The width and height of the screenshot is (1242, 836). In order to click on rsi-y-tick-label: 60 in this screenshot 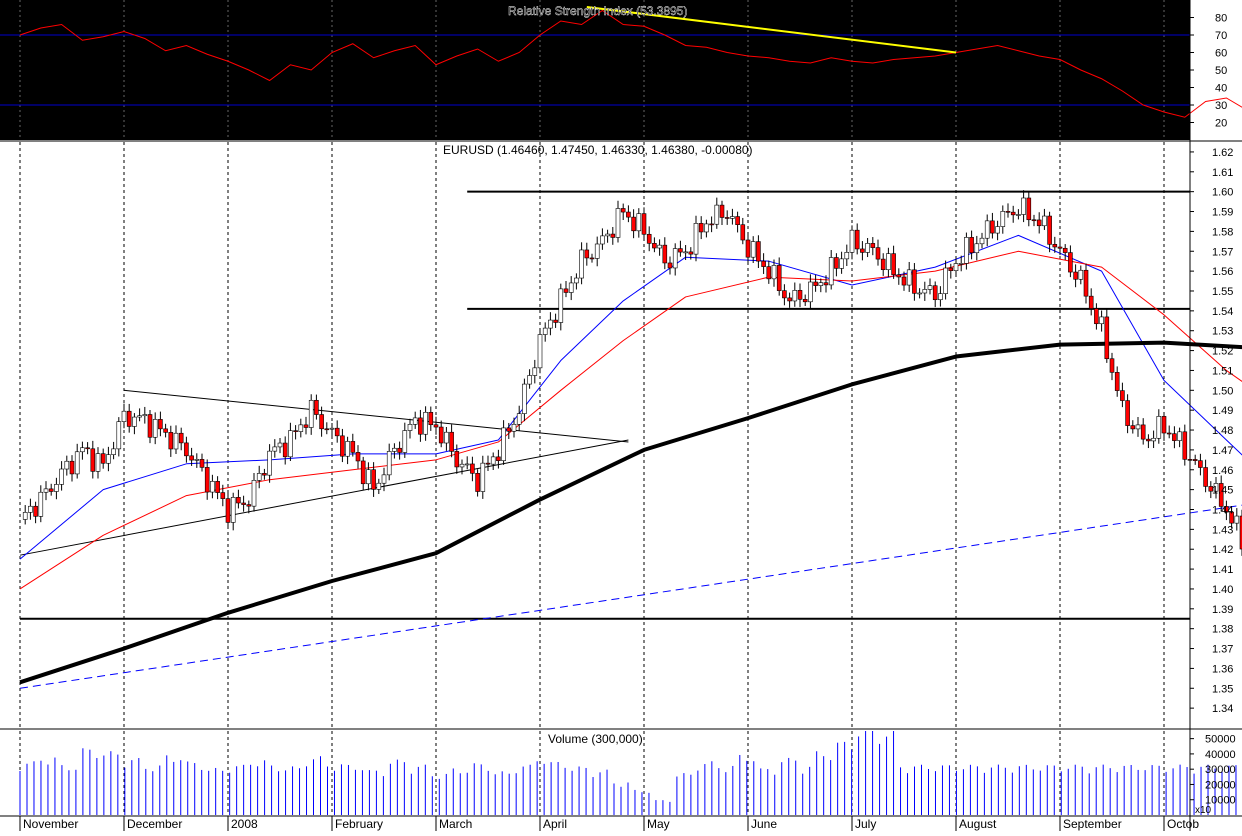, I will do `click(1221, 54)`.